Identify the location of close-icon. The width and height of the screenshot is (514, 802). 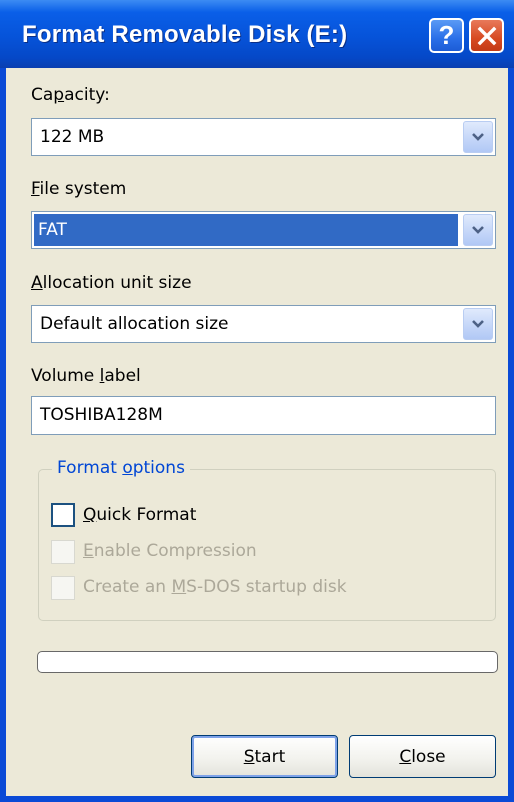
(486, 35).